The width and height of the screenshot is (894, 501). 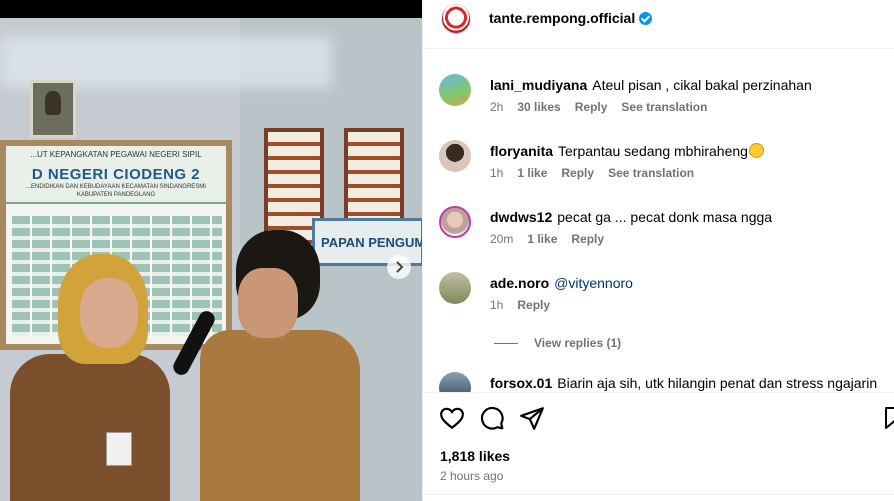 What do you see at coordinates (90, 377) in the screenshot?
I see `person-woman` at bounding box center [90, 377].